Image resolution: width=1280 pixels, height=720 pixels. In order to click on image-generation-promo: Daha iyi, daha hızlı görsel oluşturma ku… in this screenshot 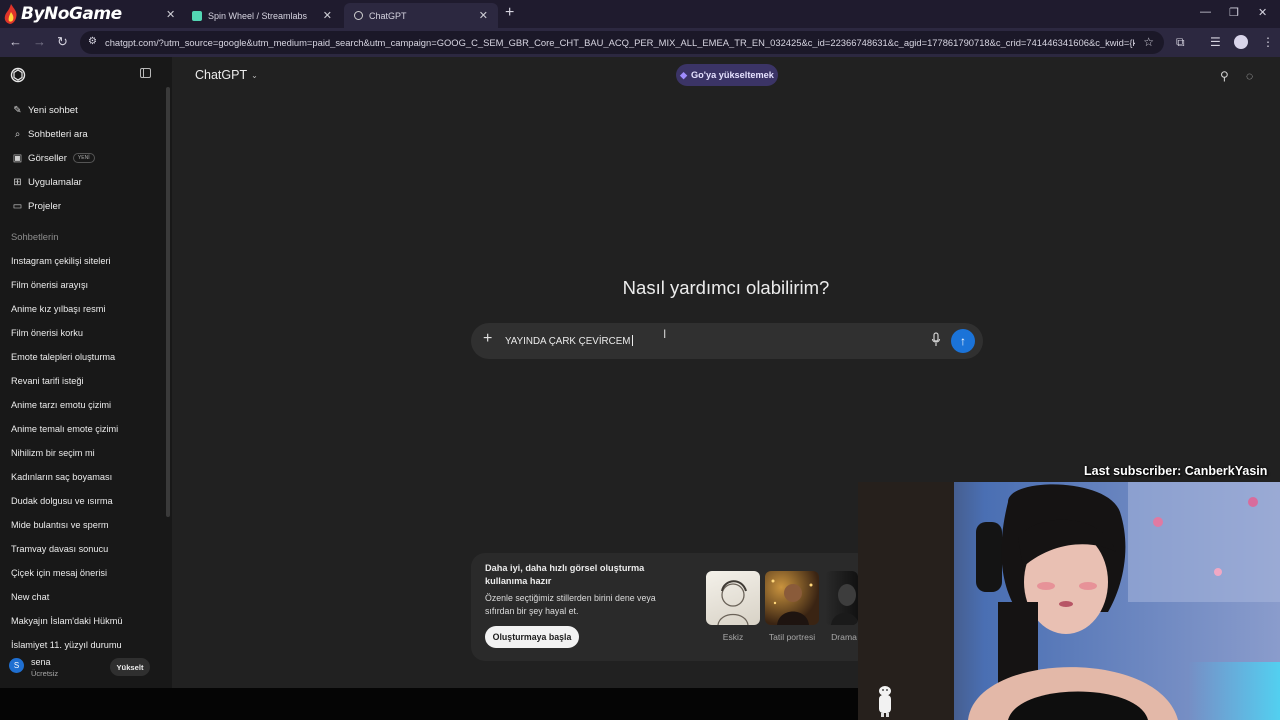, I will do `click(671, 607)`.